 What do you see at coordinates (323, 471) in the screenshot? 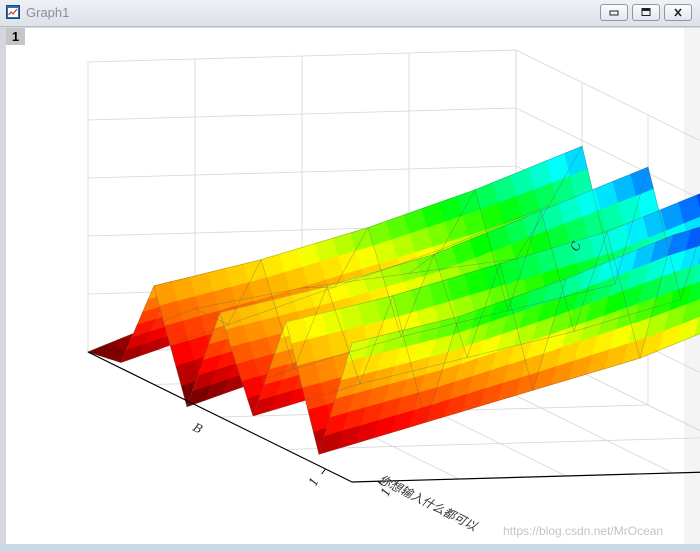
I see `x-tick` at bounding box center [323, 471].